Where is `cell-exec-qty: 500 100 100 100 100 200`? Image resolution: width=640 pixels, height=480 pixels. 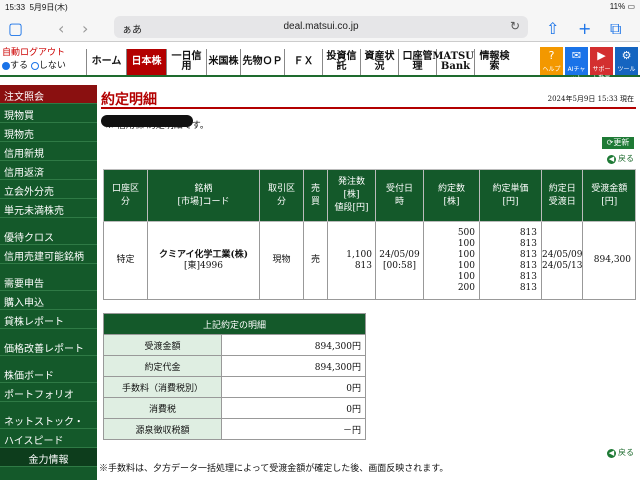 cell-exec-qty: 500 100 100 100 100 200 is located at coordinates (451, 260).